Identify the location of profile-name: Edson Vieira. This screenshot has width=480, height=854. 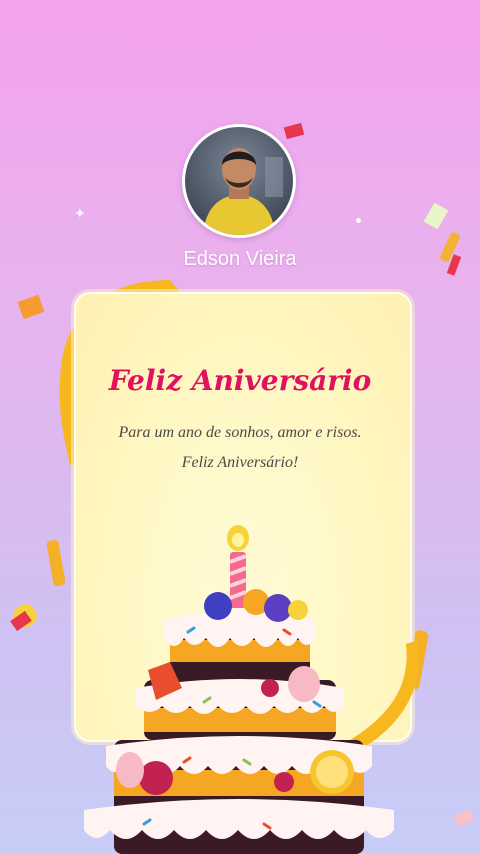
(240, 259).